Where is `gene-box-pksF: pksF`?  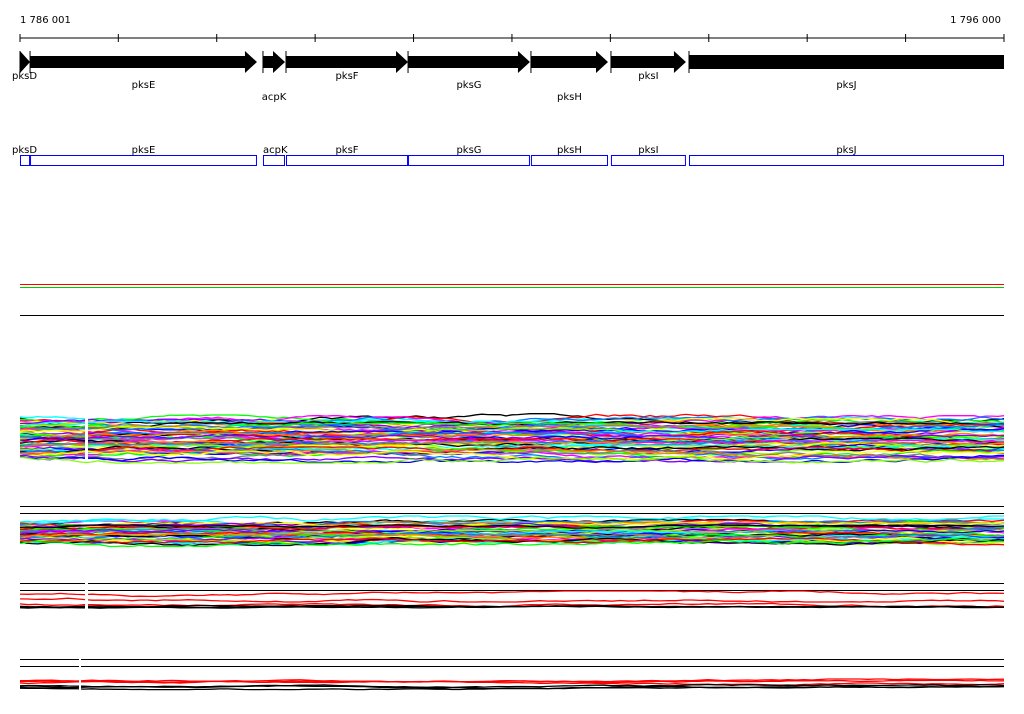
gene-box-pksF: pksF is located at coordinates (347, 155).